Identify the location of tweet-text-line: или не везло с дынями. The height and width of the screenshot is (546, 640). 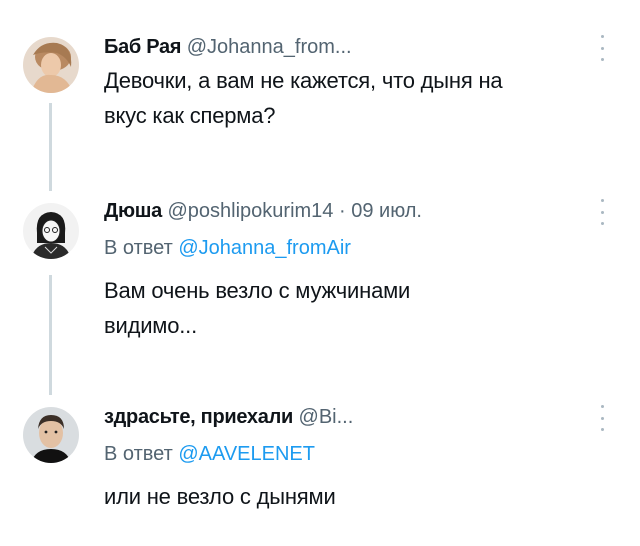
(220, 496).